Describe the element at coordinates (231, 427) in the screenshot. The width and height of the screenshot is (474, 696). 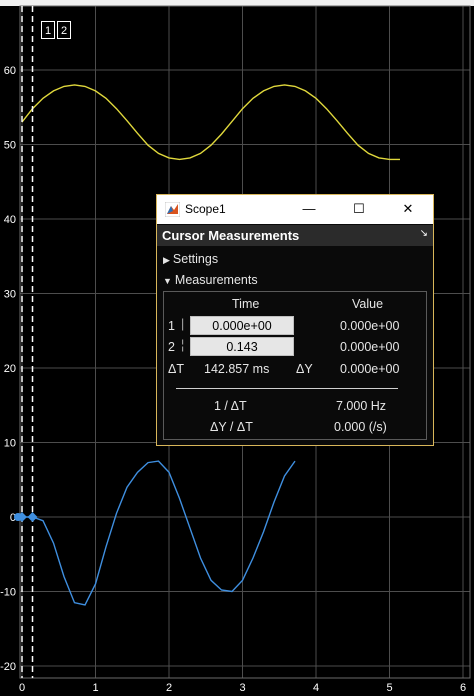
I see `slope-label: ΔY / ΔT` at that location.